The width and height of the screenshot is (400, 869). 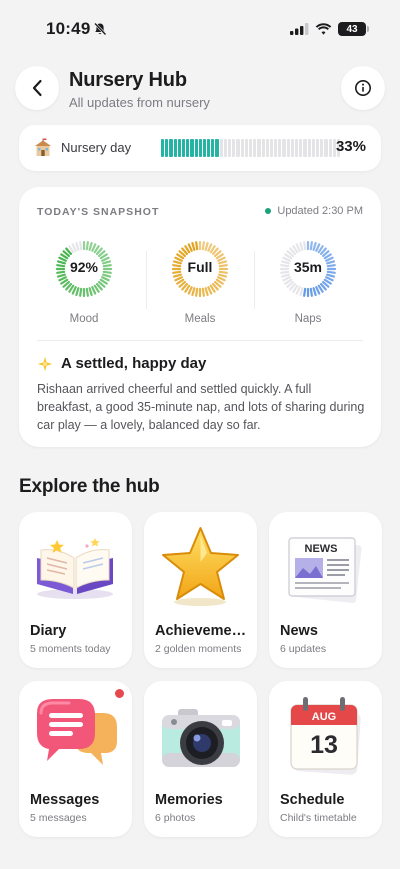 I want to click on tile-messages-name: Messages, so click(x=65, y=800).